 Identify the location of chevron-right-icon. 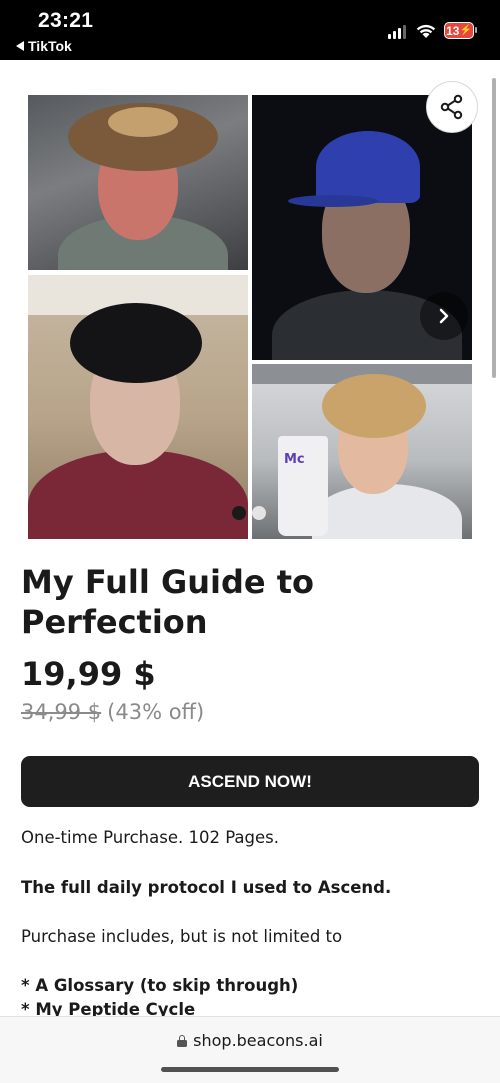
(444, 316).